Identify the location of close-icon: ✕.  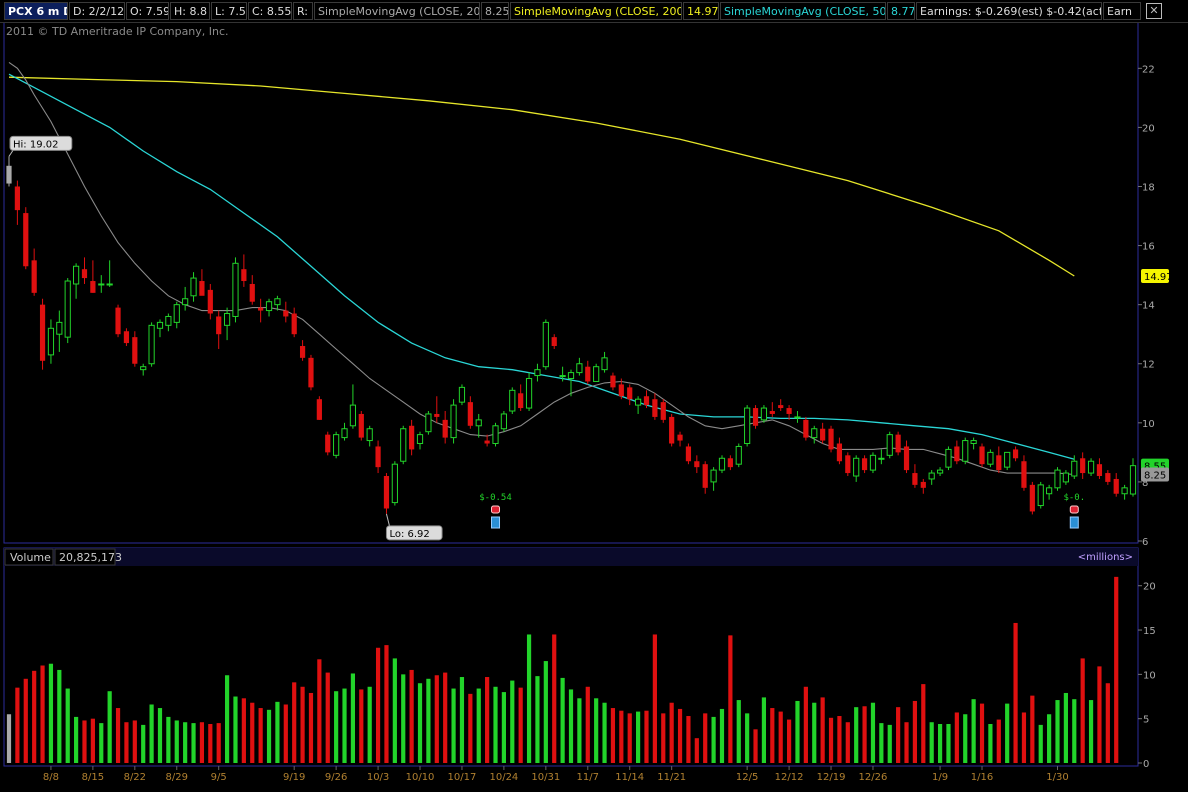
(1154, 11).